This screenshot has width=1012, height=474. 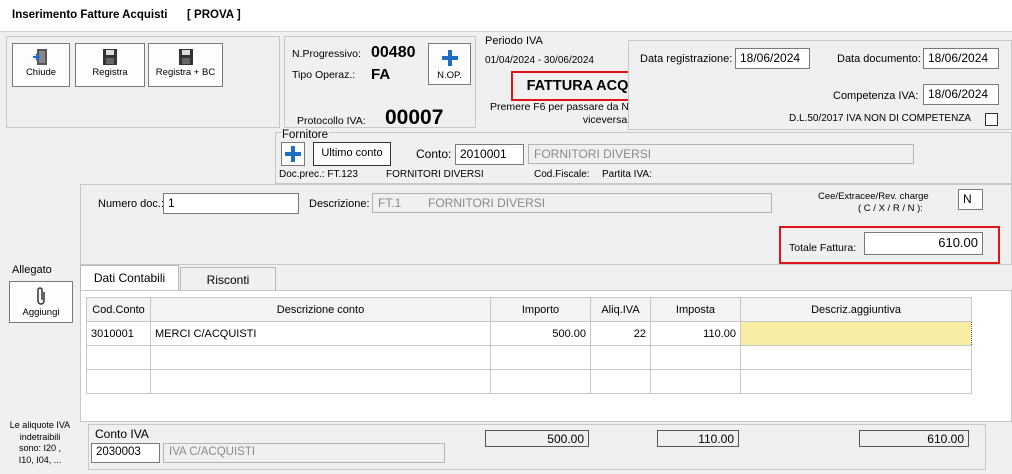 What do you see at coordinates (41, 312) in the screenshot?
I see `attach-add-label: Aggiungi` at bounding box center [41, 312].